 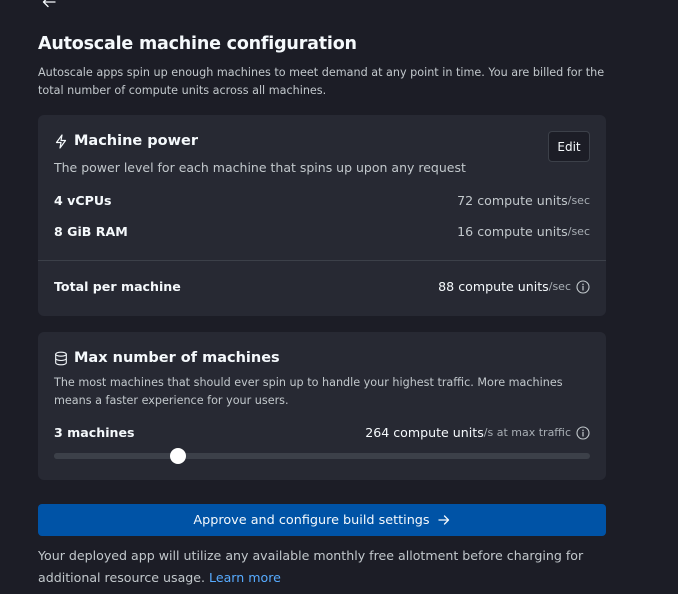 I want to click on database-icon, so click(x=61, y=358).